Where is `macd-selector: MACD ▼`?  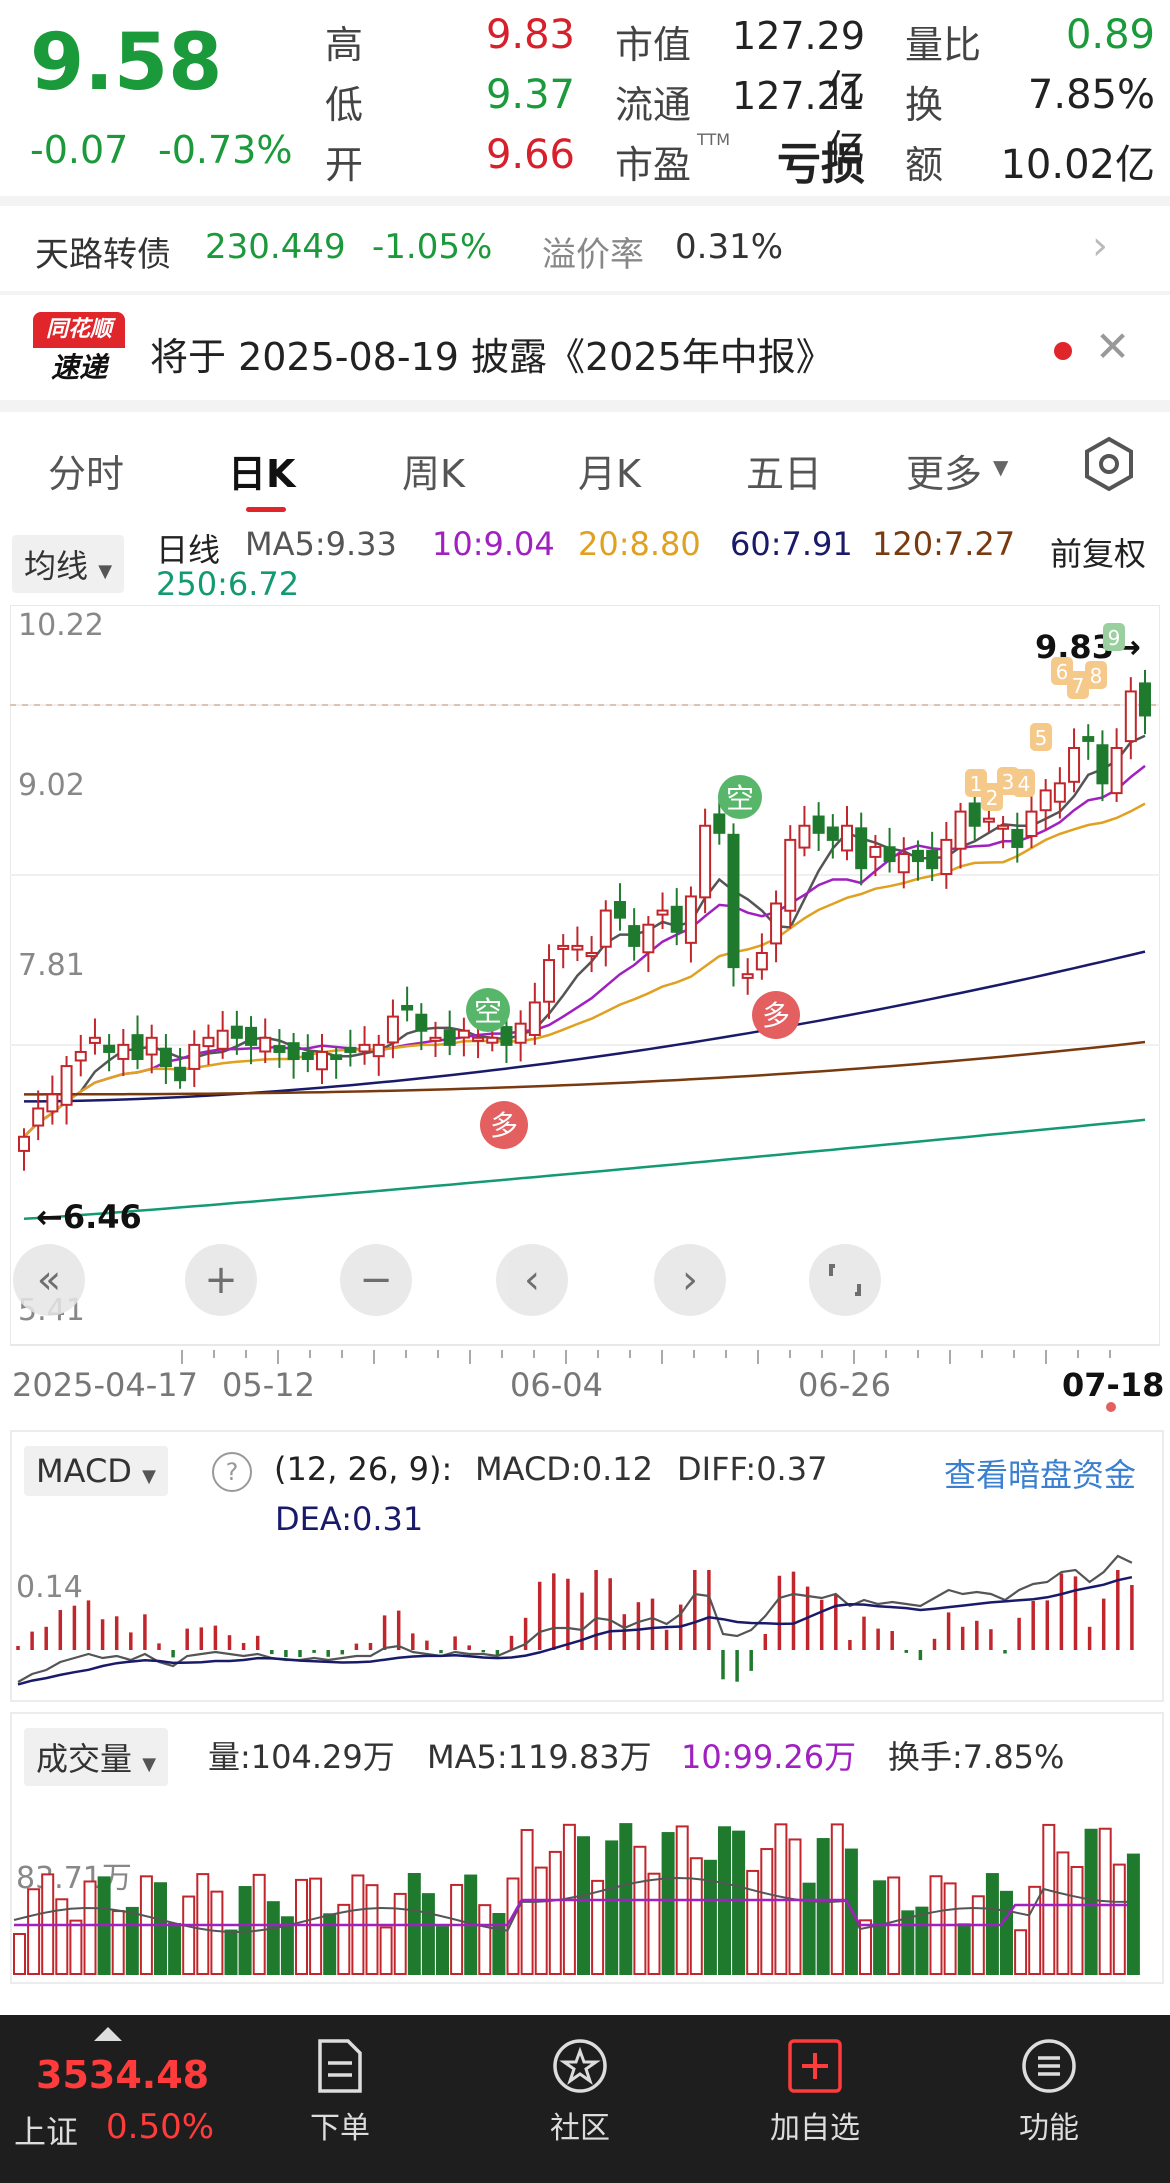
macd-selector: MACD ▼ is located at coordinates (96, 1471).